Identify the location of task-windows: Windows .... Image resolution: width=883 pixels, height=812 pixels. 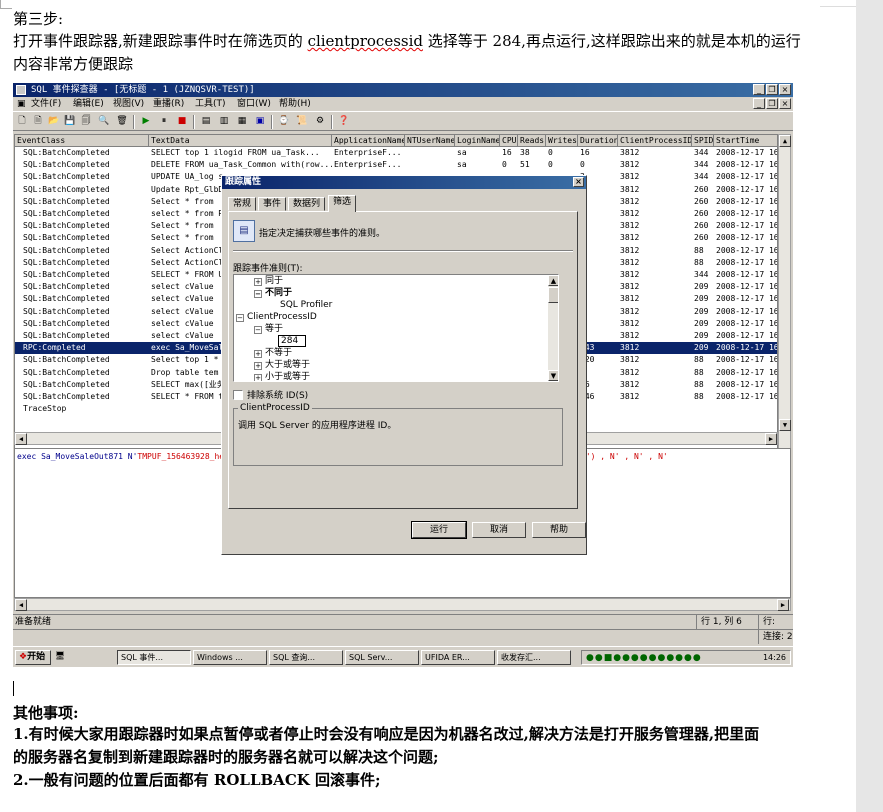
(230, 657).